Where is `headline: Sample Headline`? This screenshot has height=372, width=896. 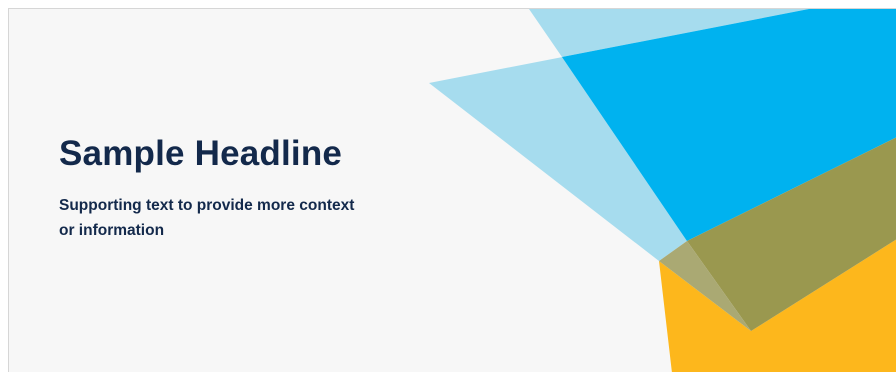 headline: Sample Headline is located at coordinates (201, 153).